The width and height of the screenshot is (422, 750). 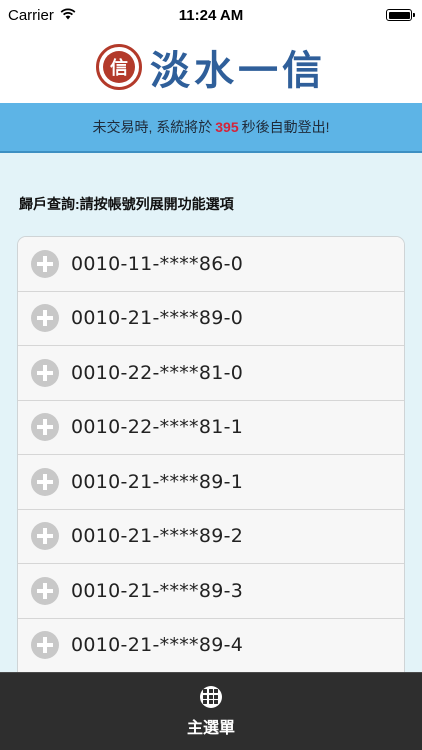 I want to click on account-number: 0010-21-****89-1, so click(x=157, y=481).